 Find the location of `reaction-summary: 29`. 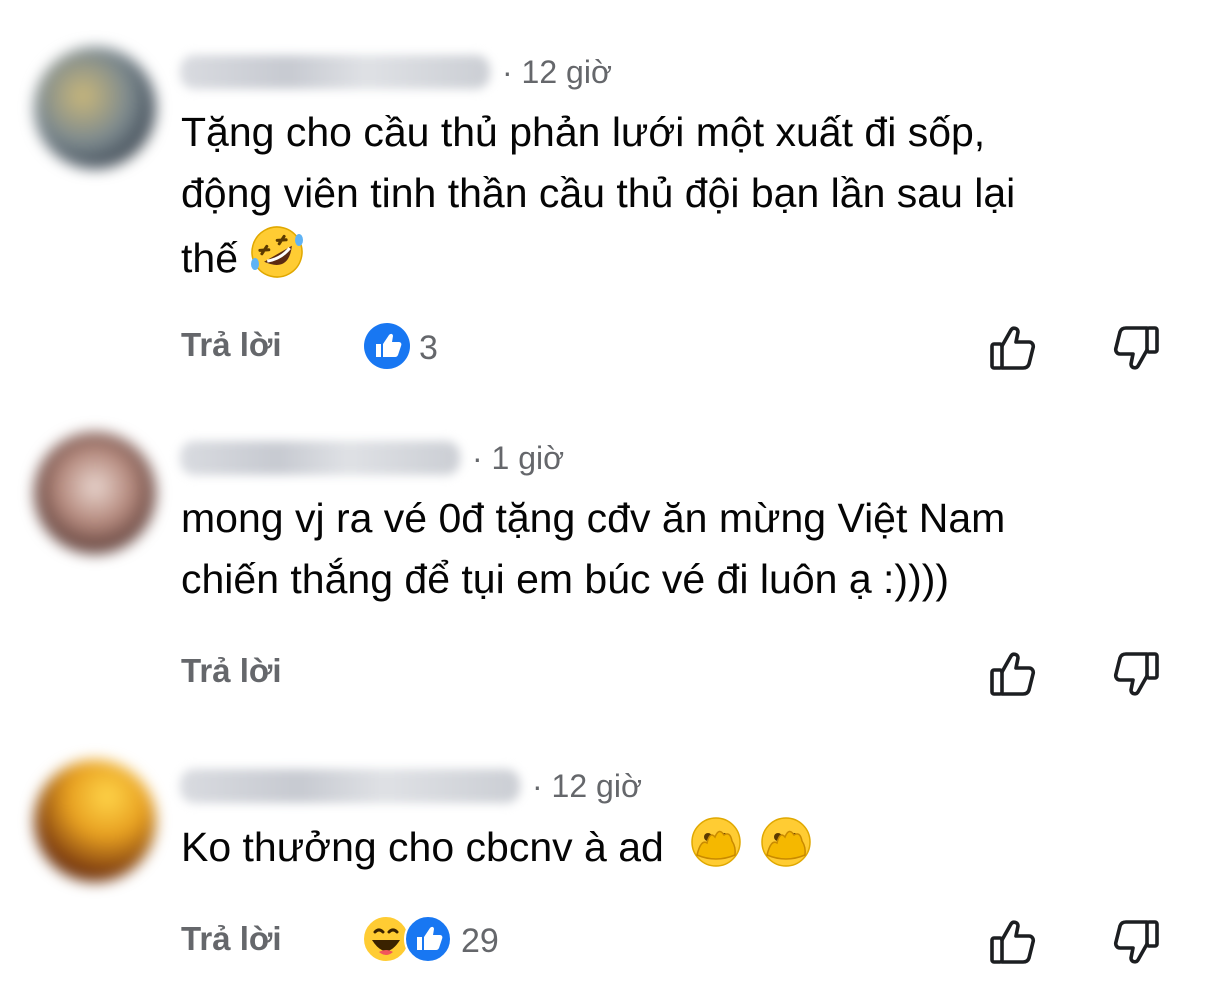

reaction-summary: 29 is located at coordinates (430, 941).